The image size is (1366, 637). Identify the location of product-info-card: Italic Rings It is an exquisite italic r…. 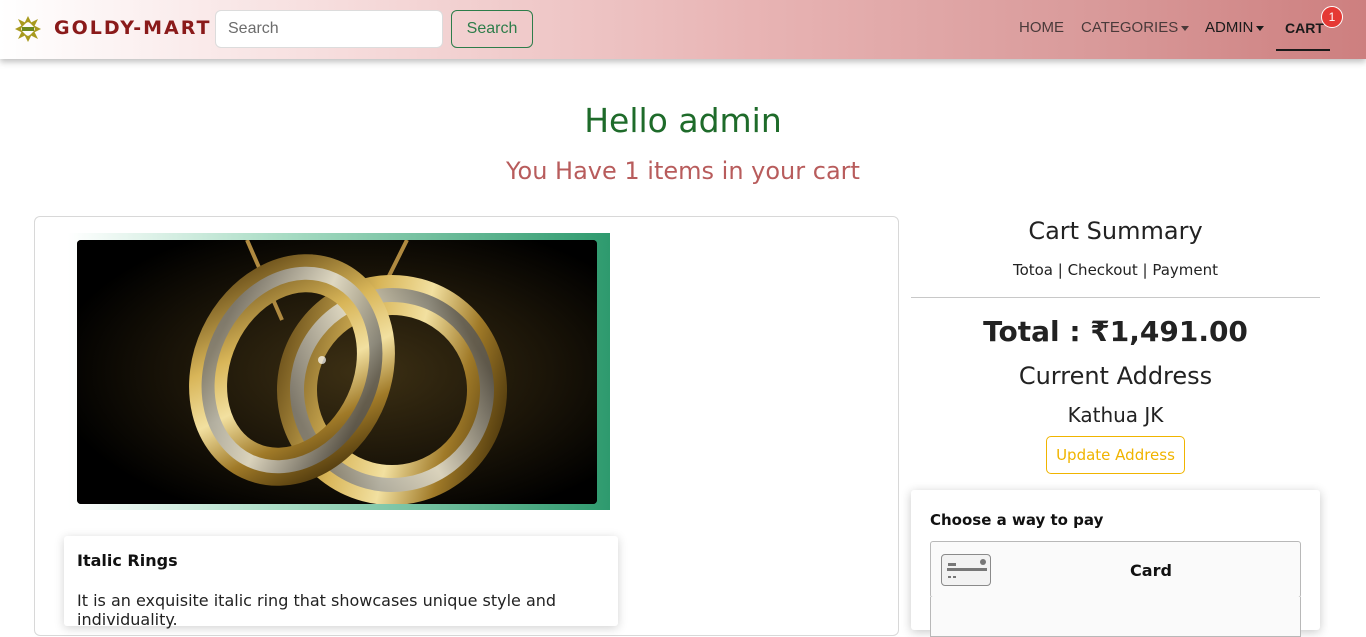
(341, 582).